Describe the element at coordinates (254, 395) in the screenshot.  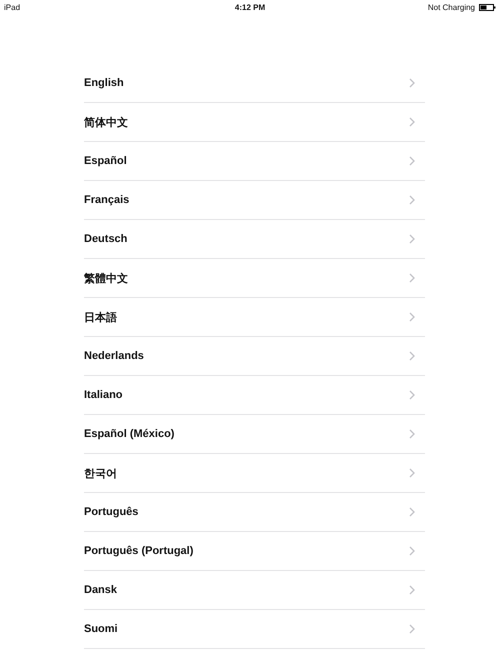
I see `language-item: Italiano` at that location.